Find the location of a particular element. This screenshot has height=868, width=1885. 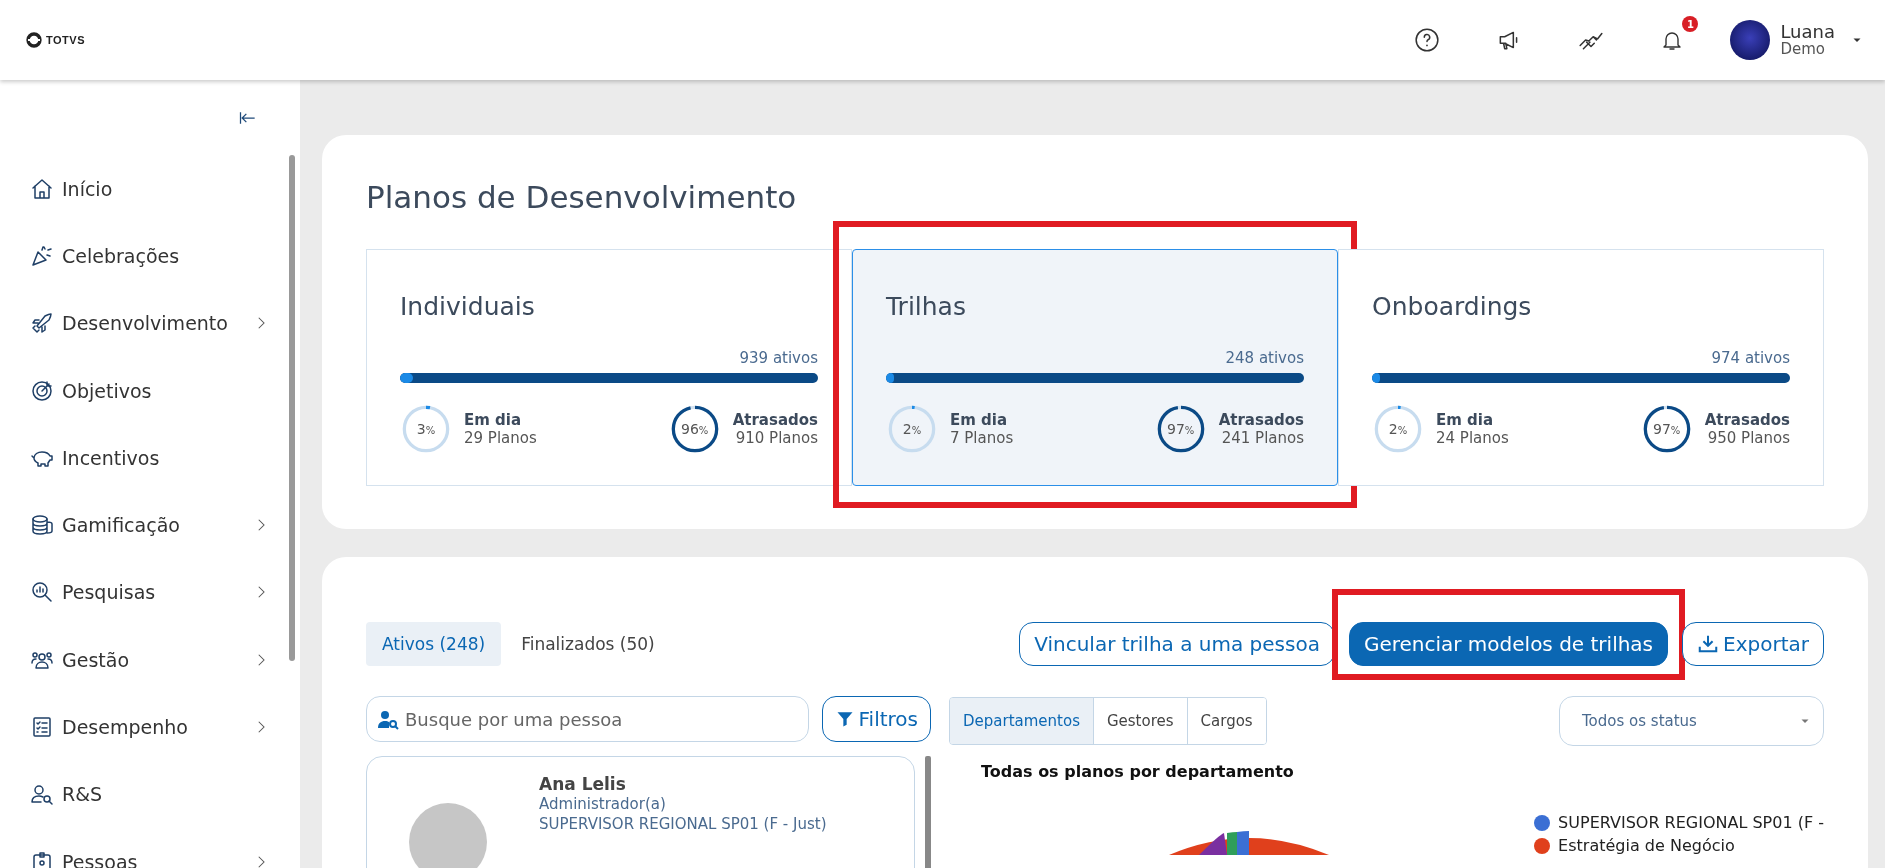

party-popper-icon is located at coordinates (42, 255).